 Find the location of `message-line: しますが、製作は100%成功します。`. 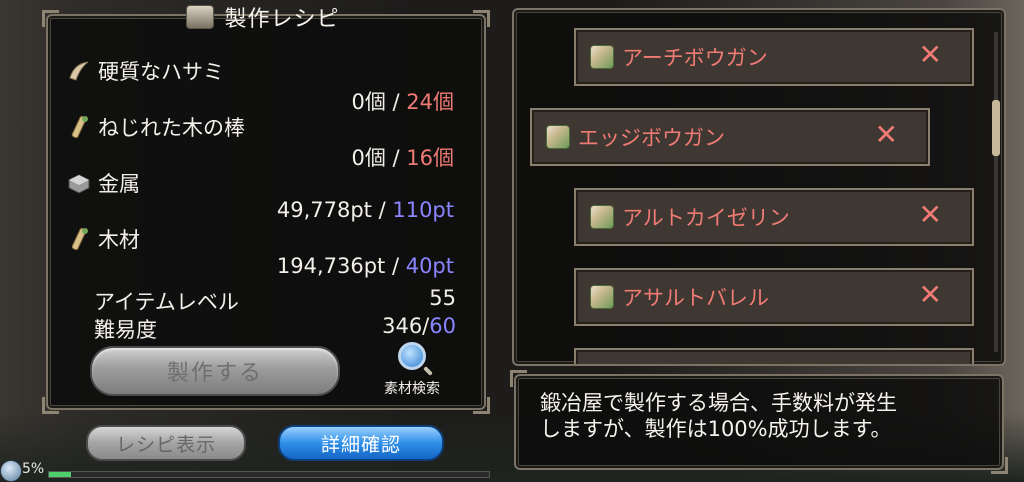

message-line: しますが、製作は100%成功します。 is located at coordinates (716, 429).